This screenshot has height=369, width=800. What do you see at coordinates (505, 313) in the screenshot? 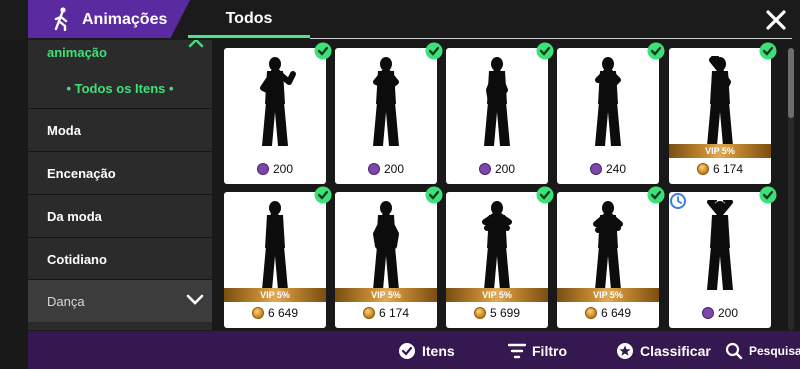
I see `price-value: 5 699` at bounding box center [505, 313].